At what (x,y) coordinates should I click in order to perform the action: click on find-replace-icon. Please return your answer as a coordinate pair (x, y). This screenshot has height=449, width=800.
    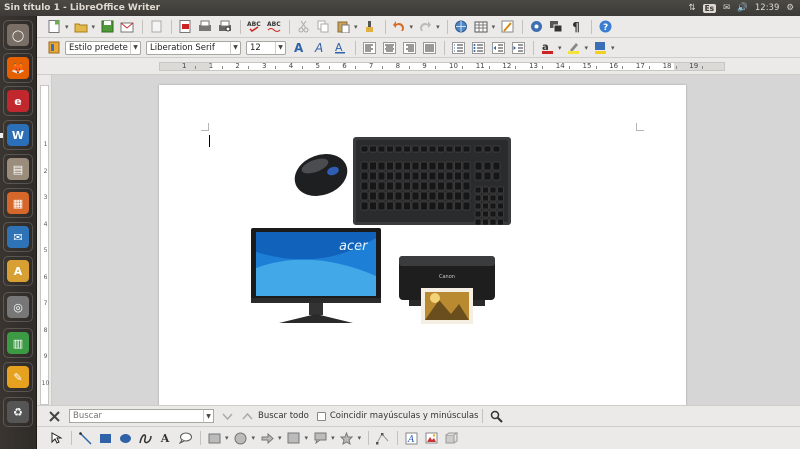
    Looking at the image, I should click on (496, 416).